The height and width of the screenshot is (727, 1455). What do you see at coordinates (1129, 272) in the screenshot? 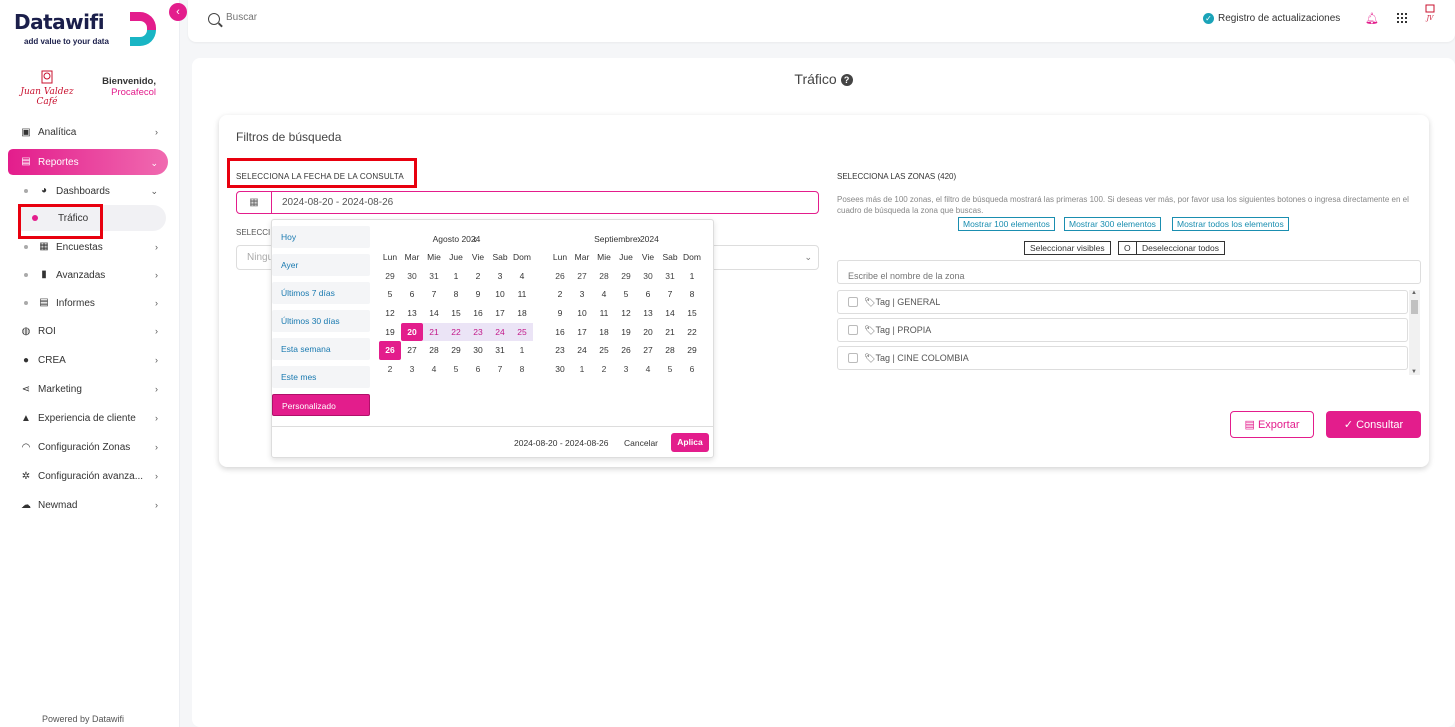
I see `zone-search-input` at bounding box center [1129, 272].